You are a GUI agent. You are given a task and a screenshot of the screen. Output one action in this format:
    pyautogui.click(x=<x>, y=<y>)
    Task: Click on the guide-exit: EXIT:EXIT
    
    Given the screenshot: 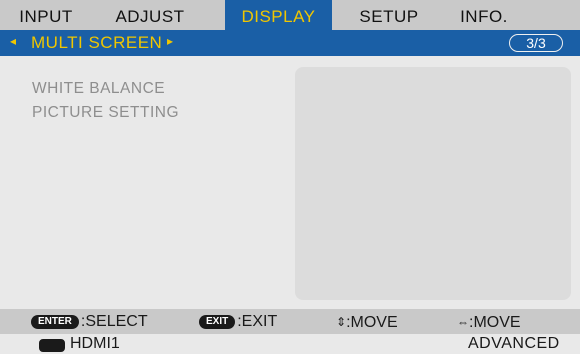 What is the action you would take?
    pyautogui.click(x=238, y=322)
    